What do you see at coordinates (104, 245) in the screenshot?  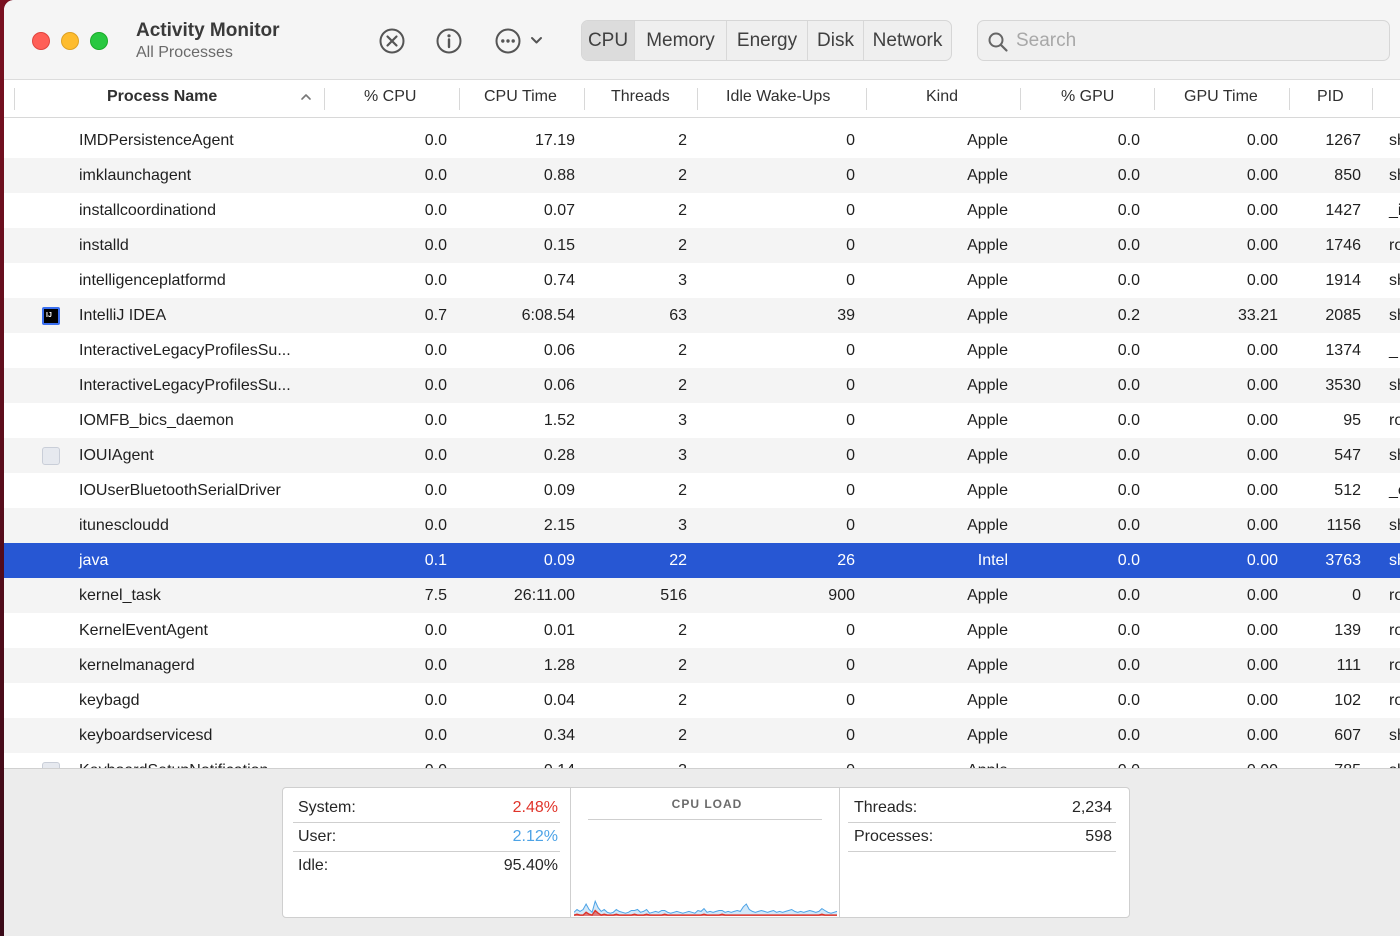 I see `process-name-cell: installd` at bounding box center [104, 245].